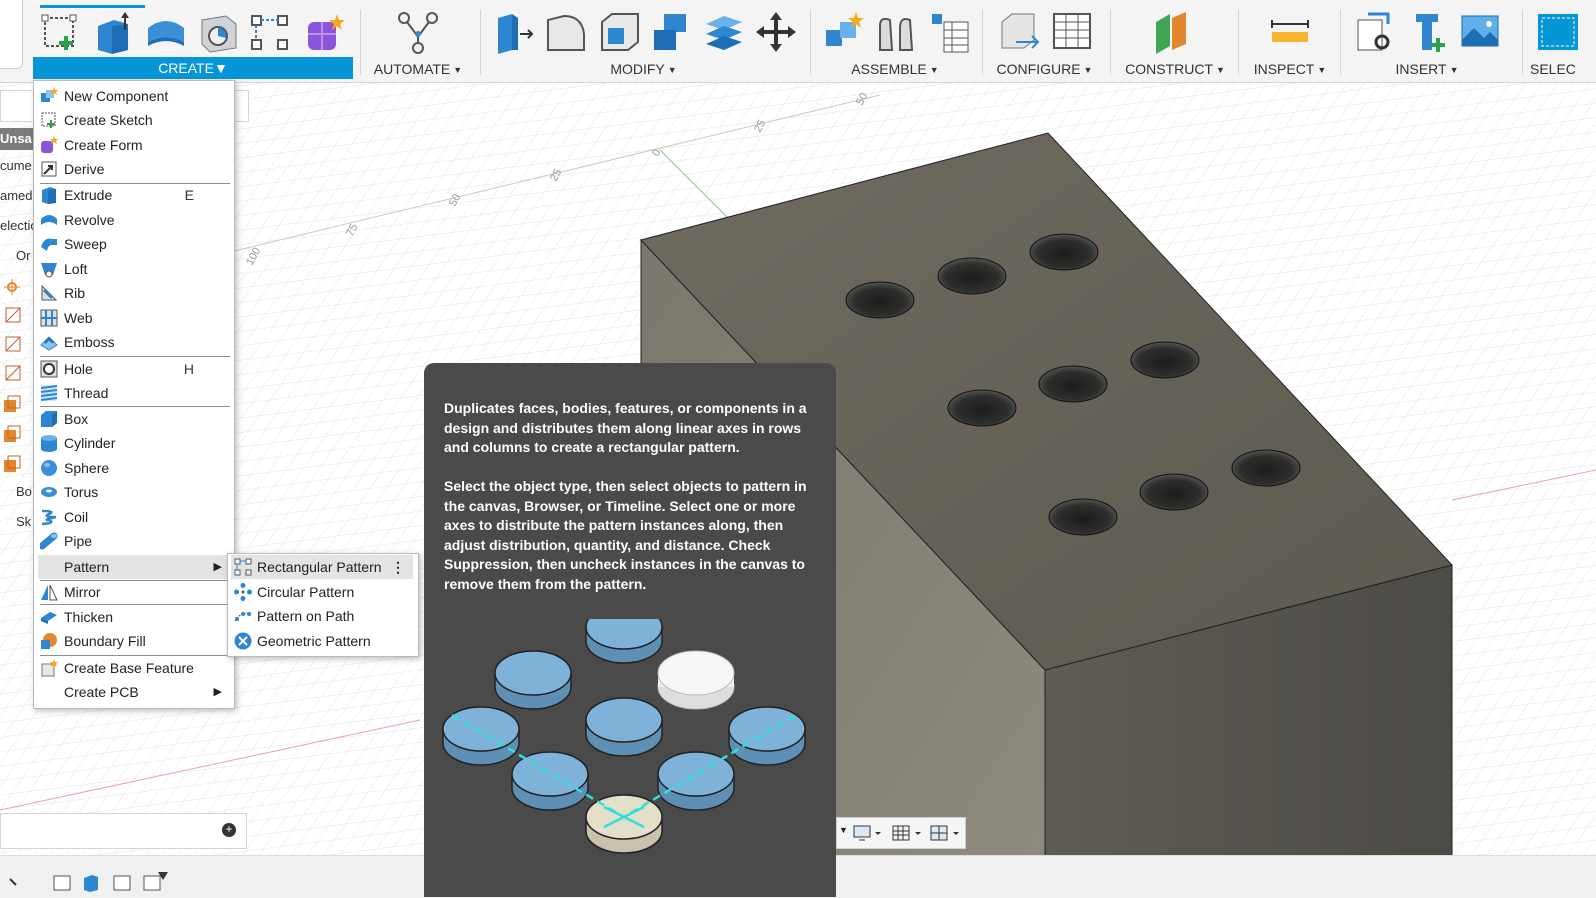 This screenshot has height=898, width=1596. Describe the element at coordinates (134, 293) in the screenshot. I see `menu-item-rib: Rib` at that location.